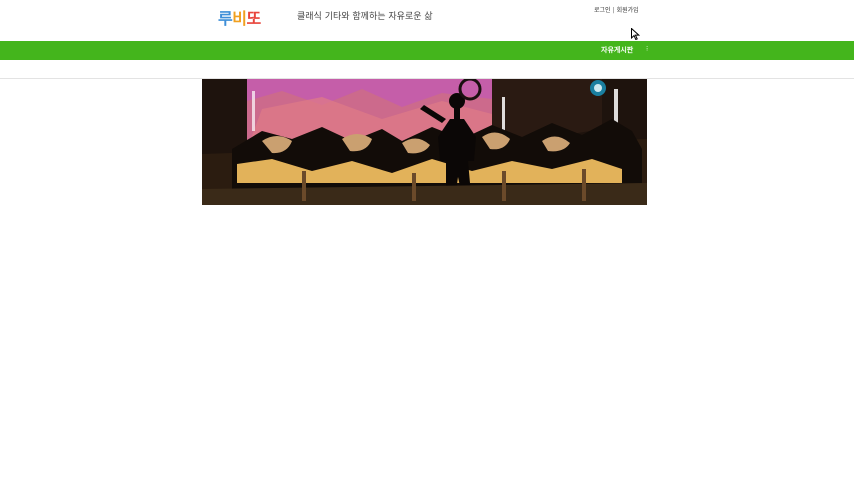 This screenshot has width=854, height=480. I want to click on logo-char-1: 루, so click(225, 18).